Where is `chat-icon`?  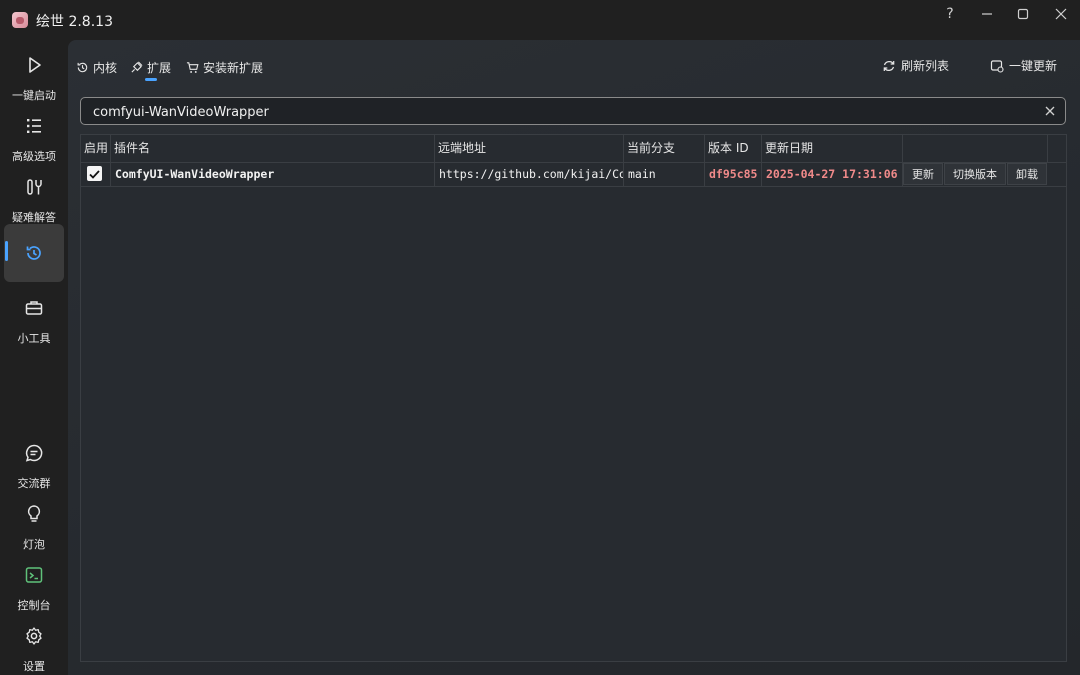 chat-icon is located at coordinates (34, 453).